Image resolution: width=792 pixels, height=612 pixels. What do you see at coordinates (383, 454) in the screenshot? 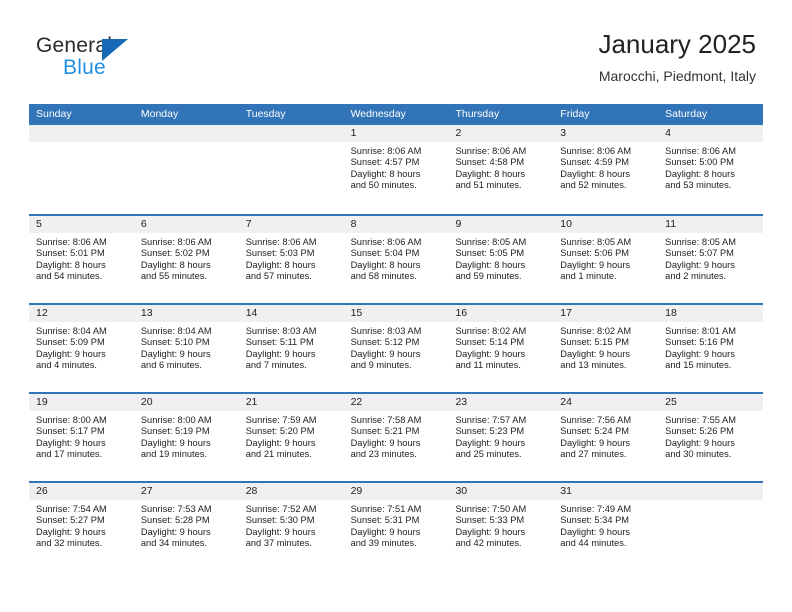
I see `daylight-line2: and 23 minutes.` at bounding box center [383, 454].